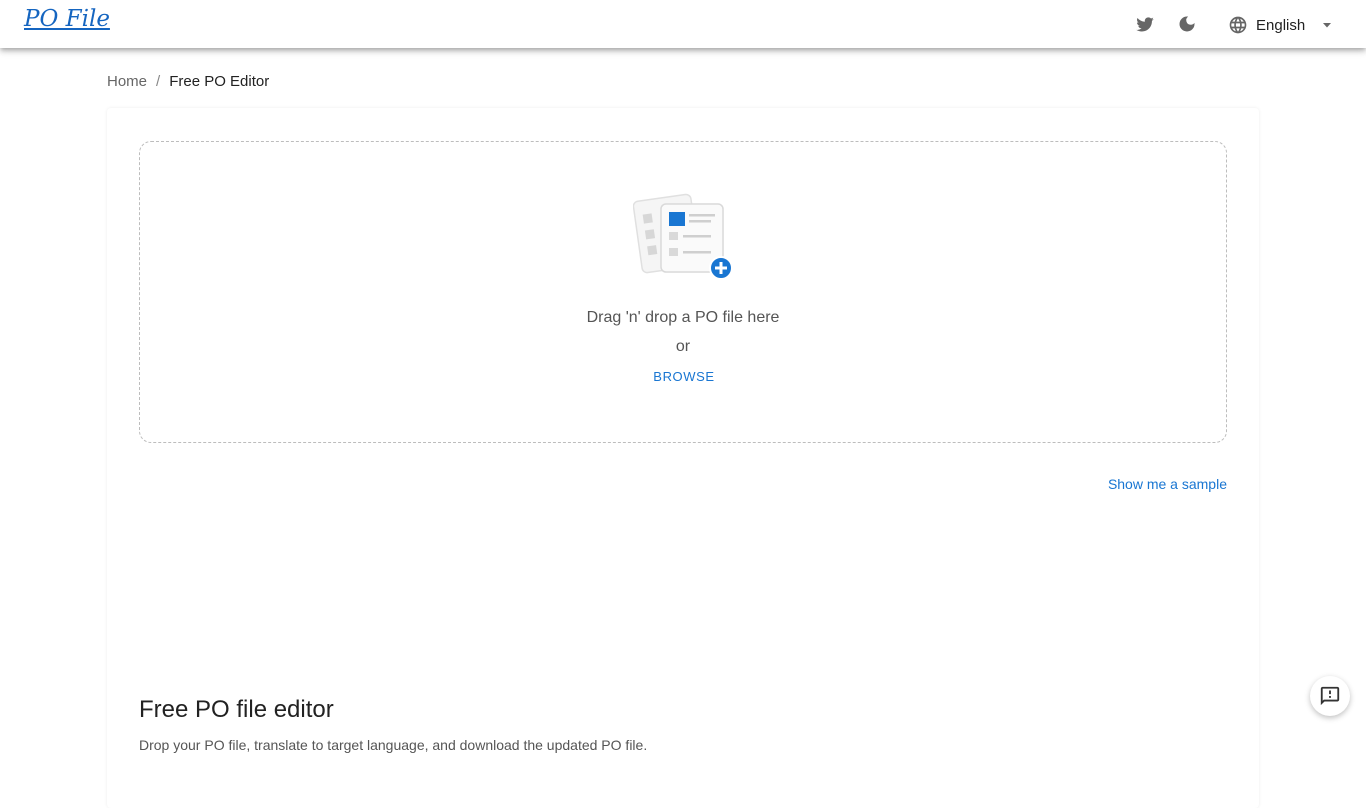 The height and width of the screenshot is (808, 1366). I want to click on theme-toggle-button, so click(1187, 24).